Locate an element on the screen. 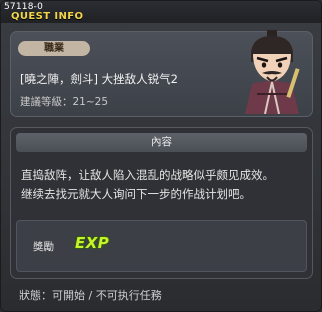  reward-label: 獎勵 is located at coordinates (43, 247).